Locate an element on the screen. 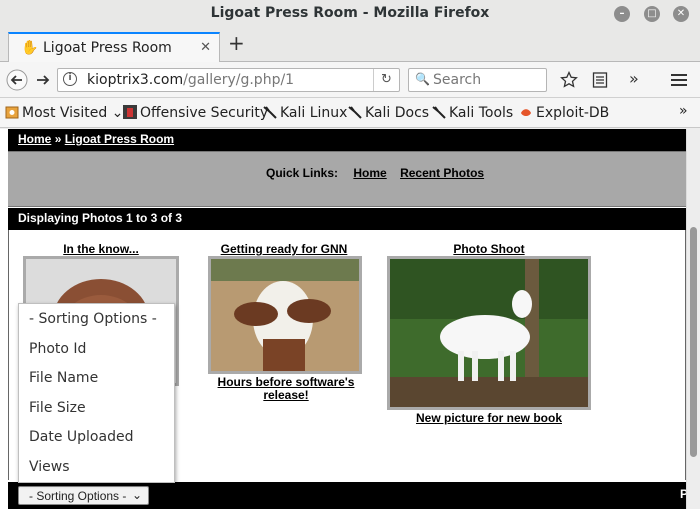  bookmark-most-visited: Most Visited ⌄ is located at coordinates (64, 113).